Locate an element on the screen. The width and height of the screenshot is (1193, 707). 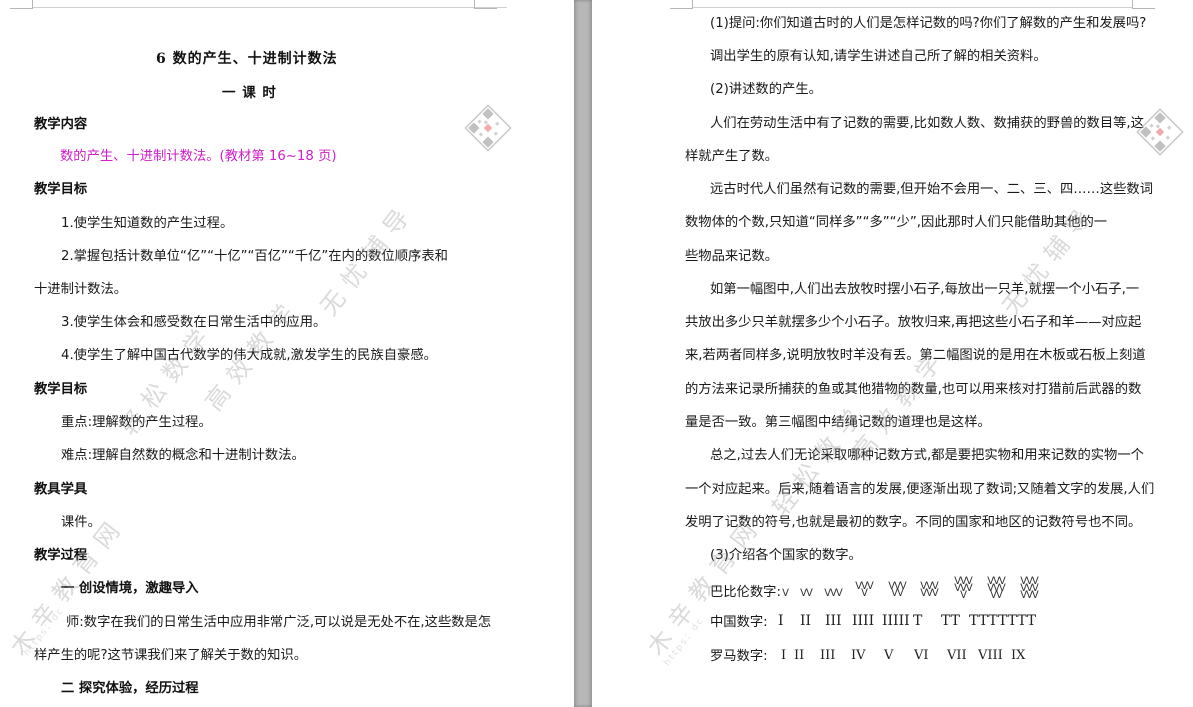
paragraph-line: 发明了记数的符号,也就是最初的数字。不同的国家和地区的记数符号也不同。 is located at coordinates (913, 522).